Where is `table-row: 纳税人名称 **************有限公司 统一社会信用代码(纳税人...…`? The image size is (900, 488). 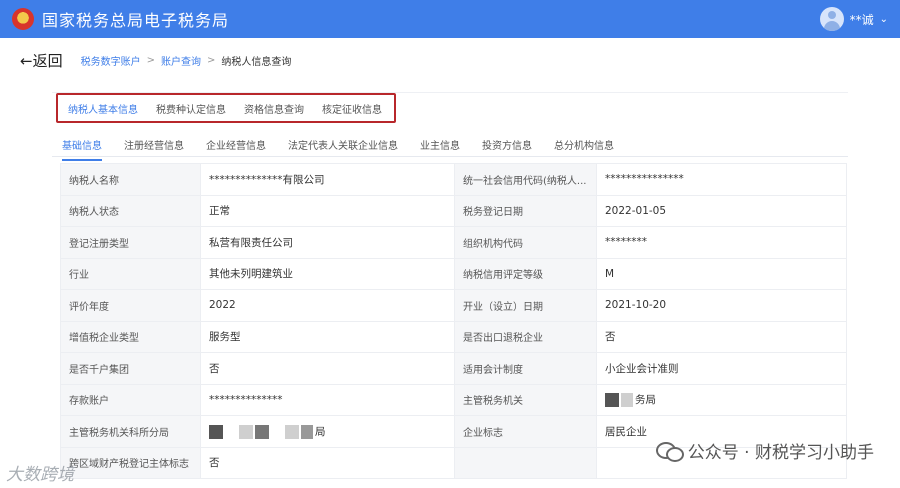
table-row: 纳税人名称 **************有限公司 统一社会信用代码(纳税人...… is located at coordinates (453, 179).